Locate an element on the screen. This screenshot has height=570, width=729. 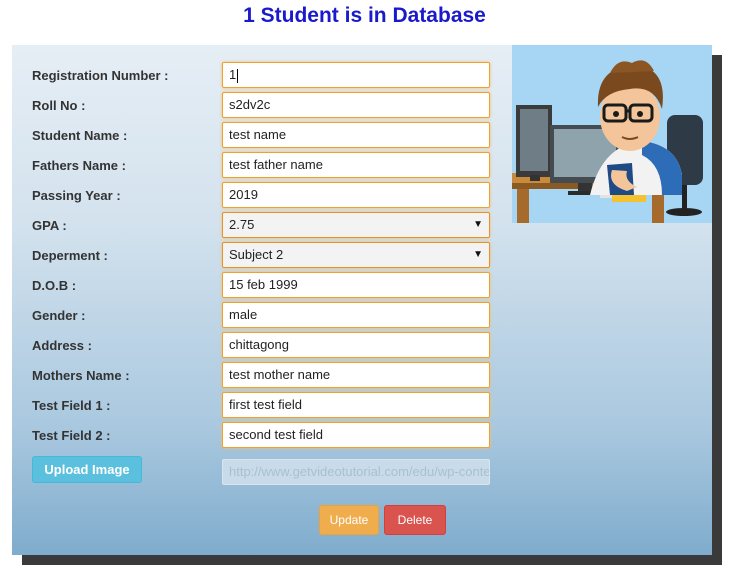
text-cursor is located at coordinates (238, 75).